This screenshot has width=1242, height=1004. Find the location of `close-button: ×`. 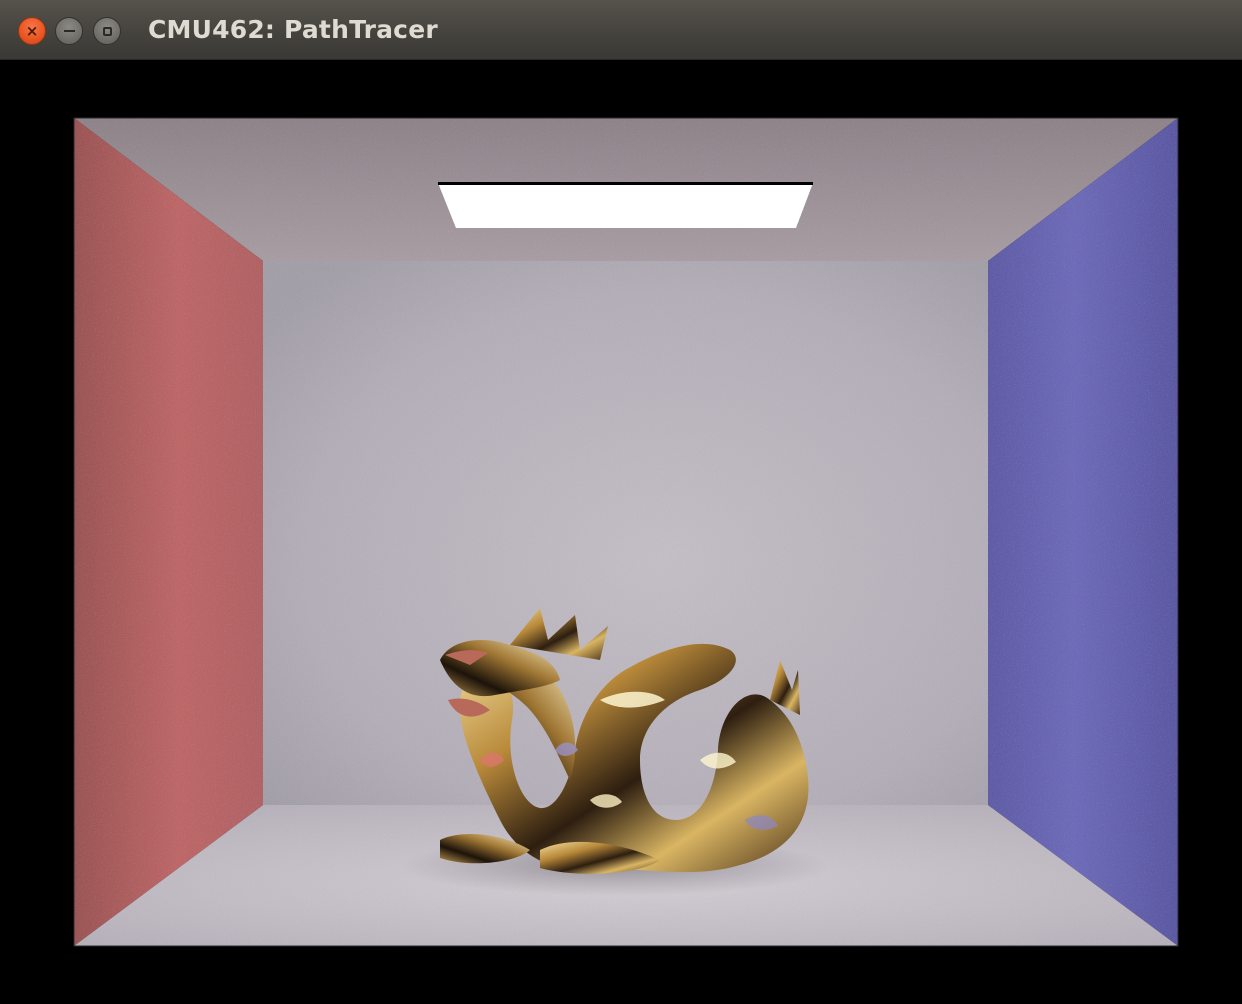

close-button: × is located at coordinates (32, 31).